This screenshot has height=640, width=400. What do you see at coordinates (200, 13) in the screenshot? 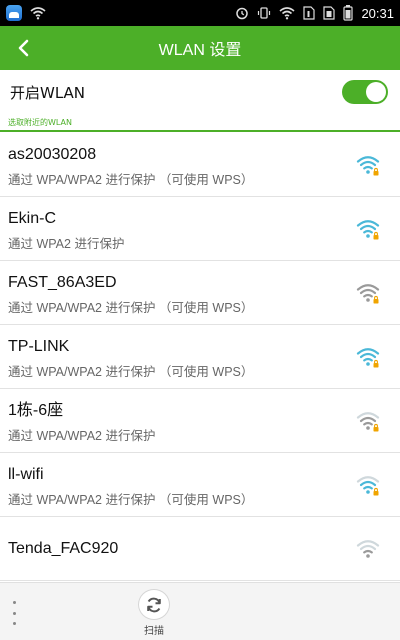
I see `status-bar: 20:31` at bounding box center [200, 13].